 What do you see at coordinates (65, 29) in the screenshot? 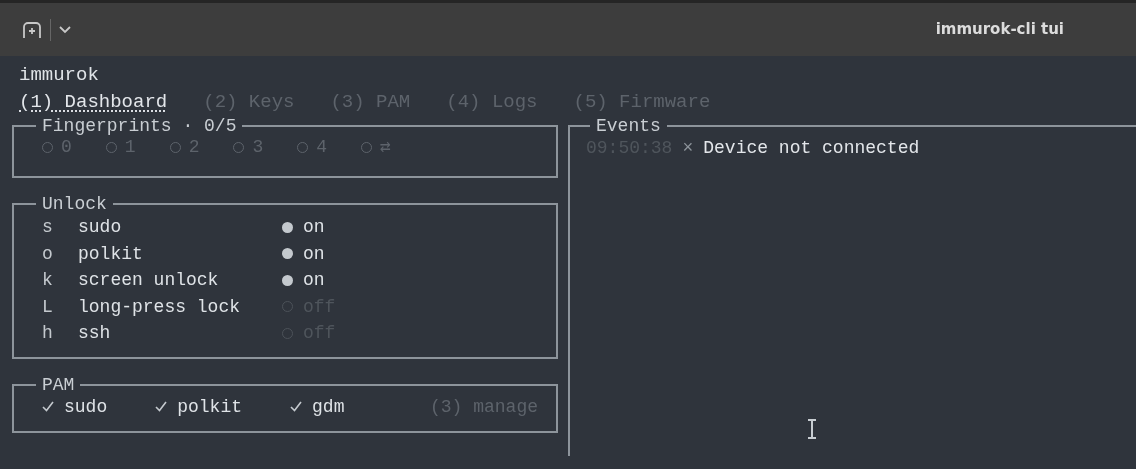
I see `chevron-down-icon` at bounding box center [65, 29].